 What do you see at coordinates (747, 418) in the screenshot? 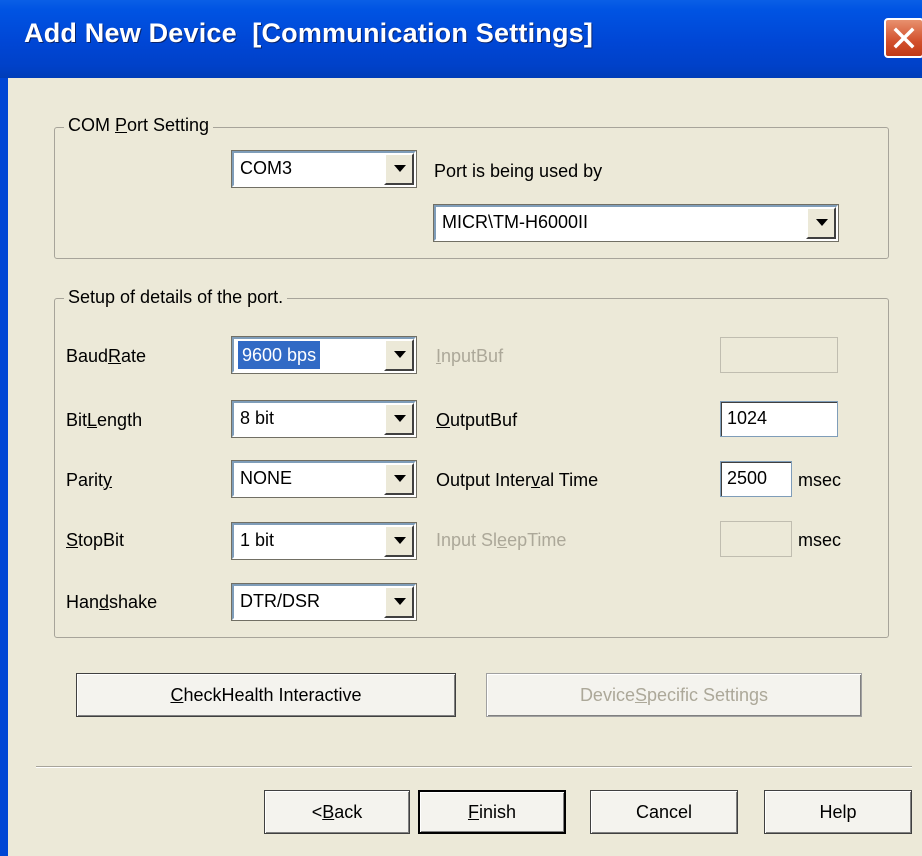
I see `outputbuf-value: 1024` at bounding box center [747, 418].